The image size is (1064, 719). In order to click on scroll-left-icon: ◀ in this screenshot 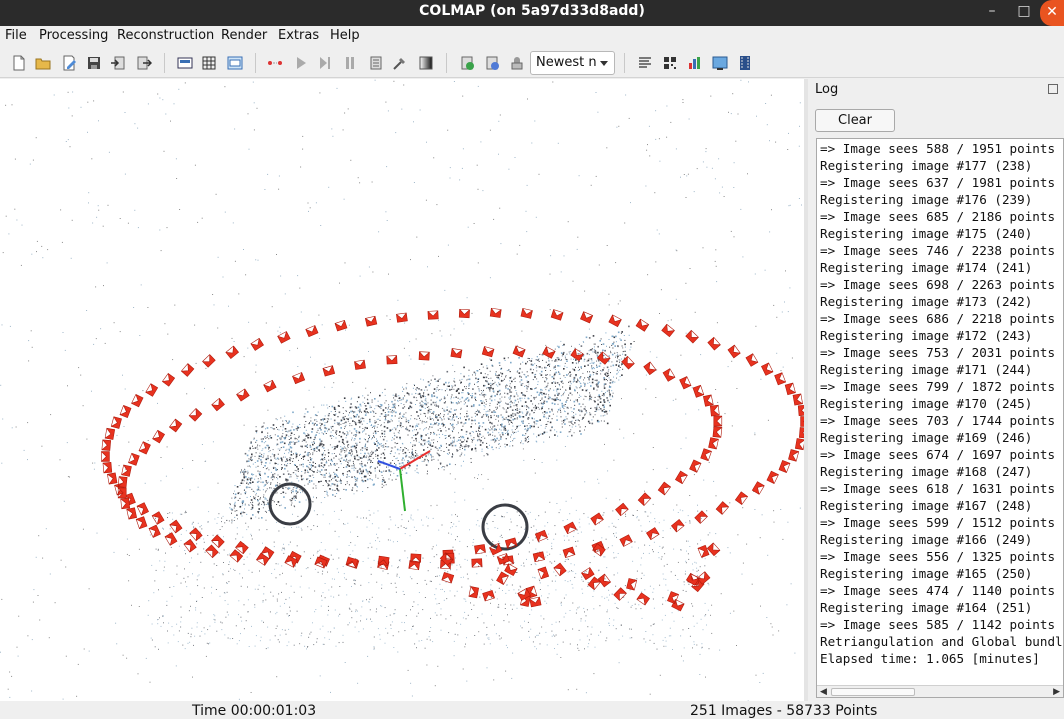, I will do `click(823, 692)`.